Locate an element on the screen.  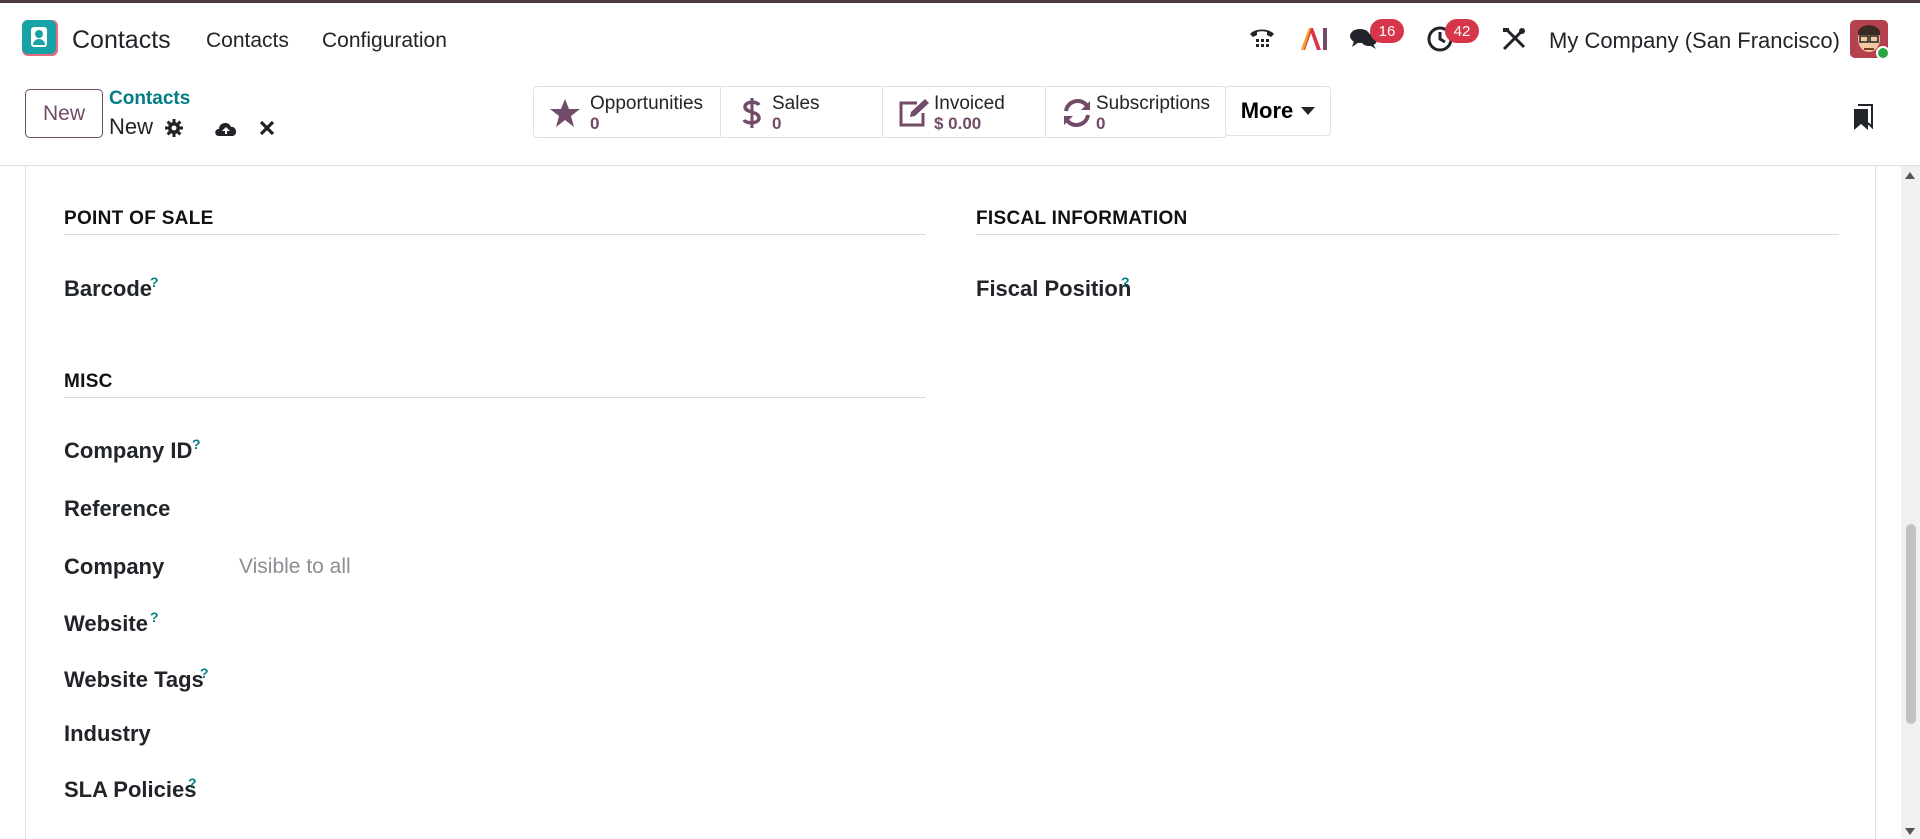
scroll-up-arrow-icon is located at coordinates (1910, 175).